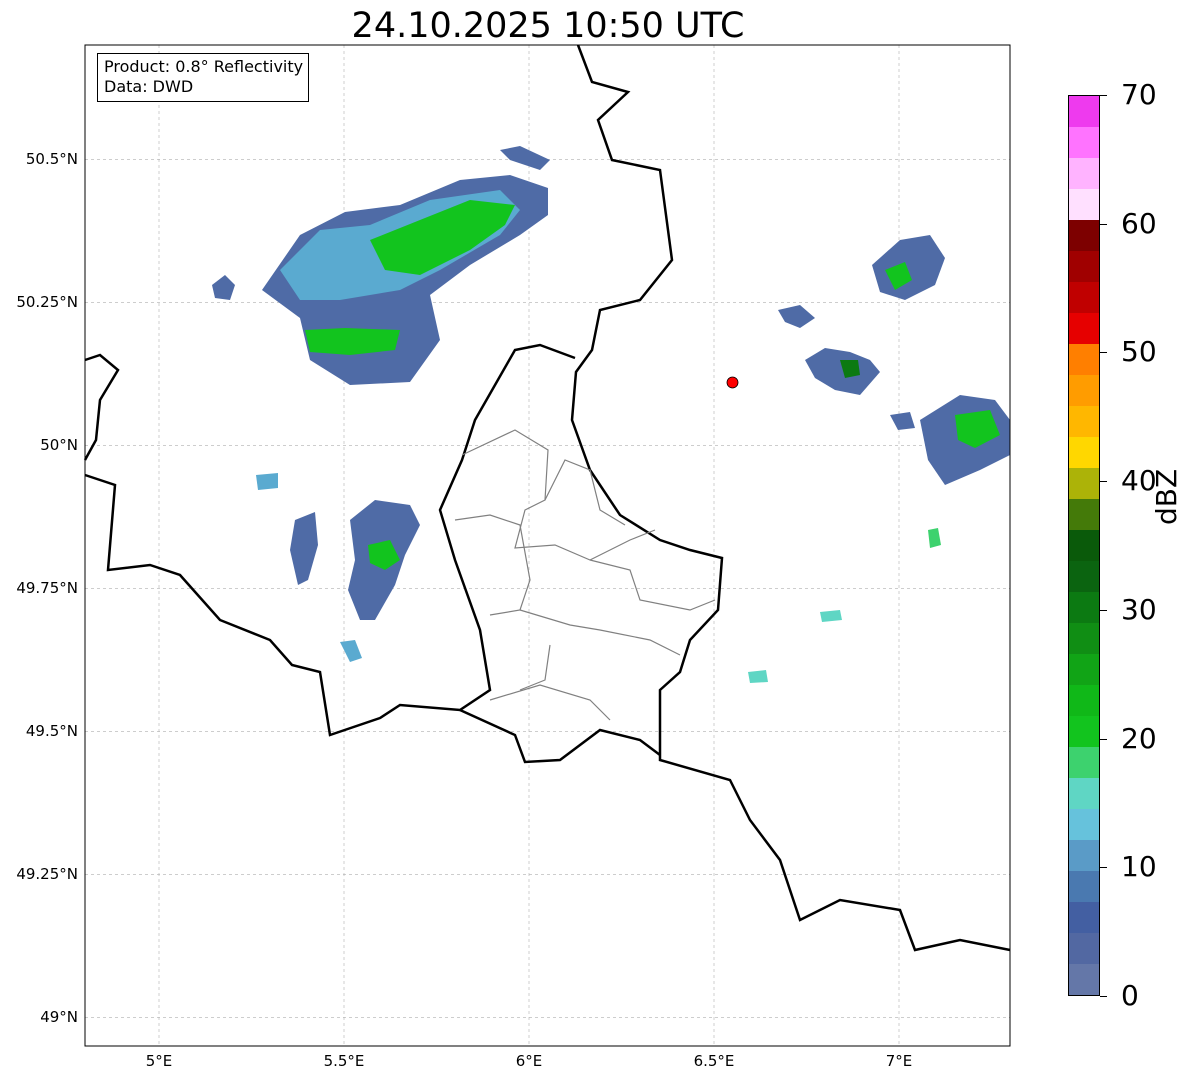  I want to click on radar-site-marker, so click(732, 382).